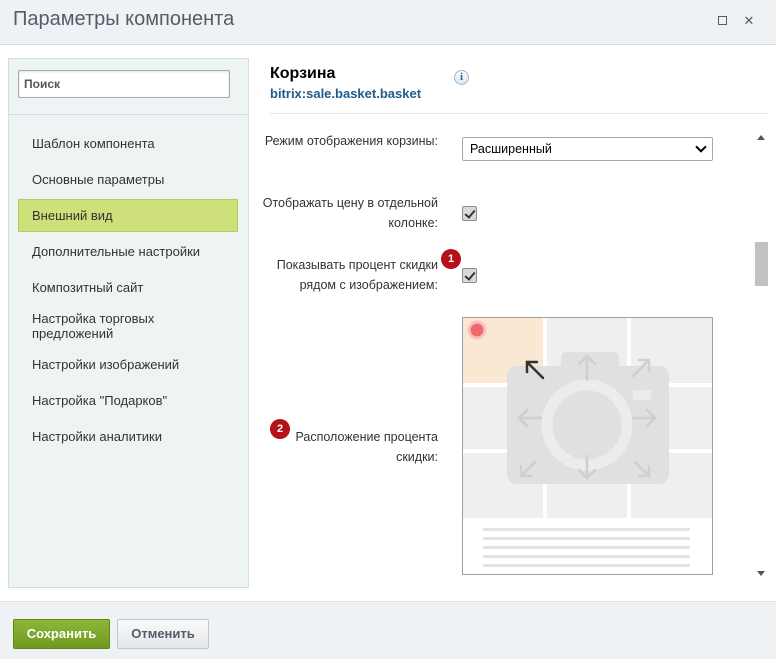 The height and width of the screenshot is (659, 776). What do you see at coordinates (128, 436) in the screenshot?
I see `sidebar-item-analytics: Настройки аналитики` at bounding box center [128, 436].